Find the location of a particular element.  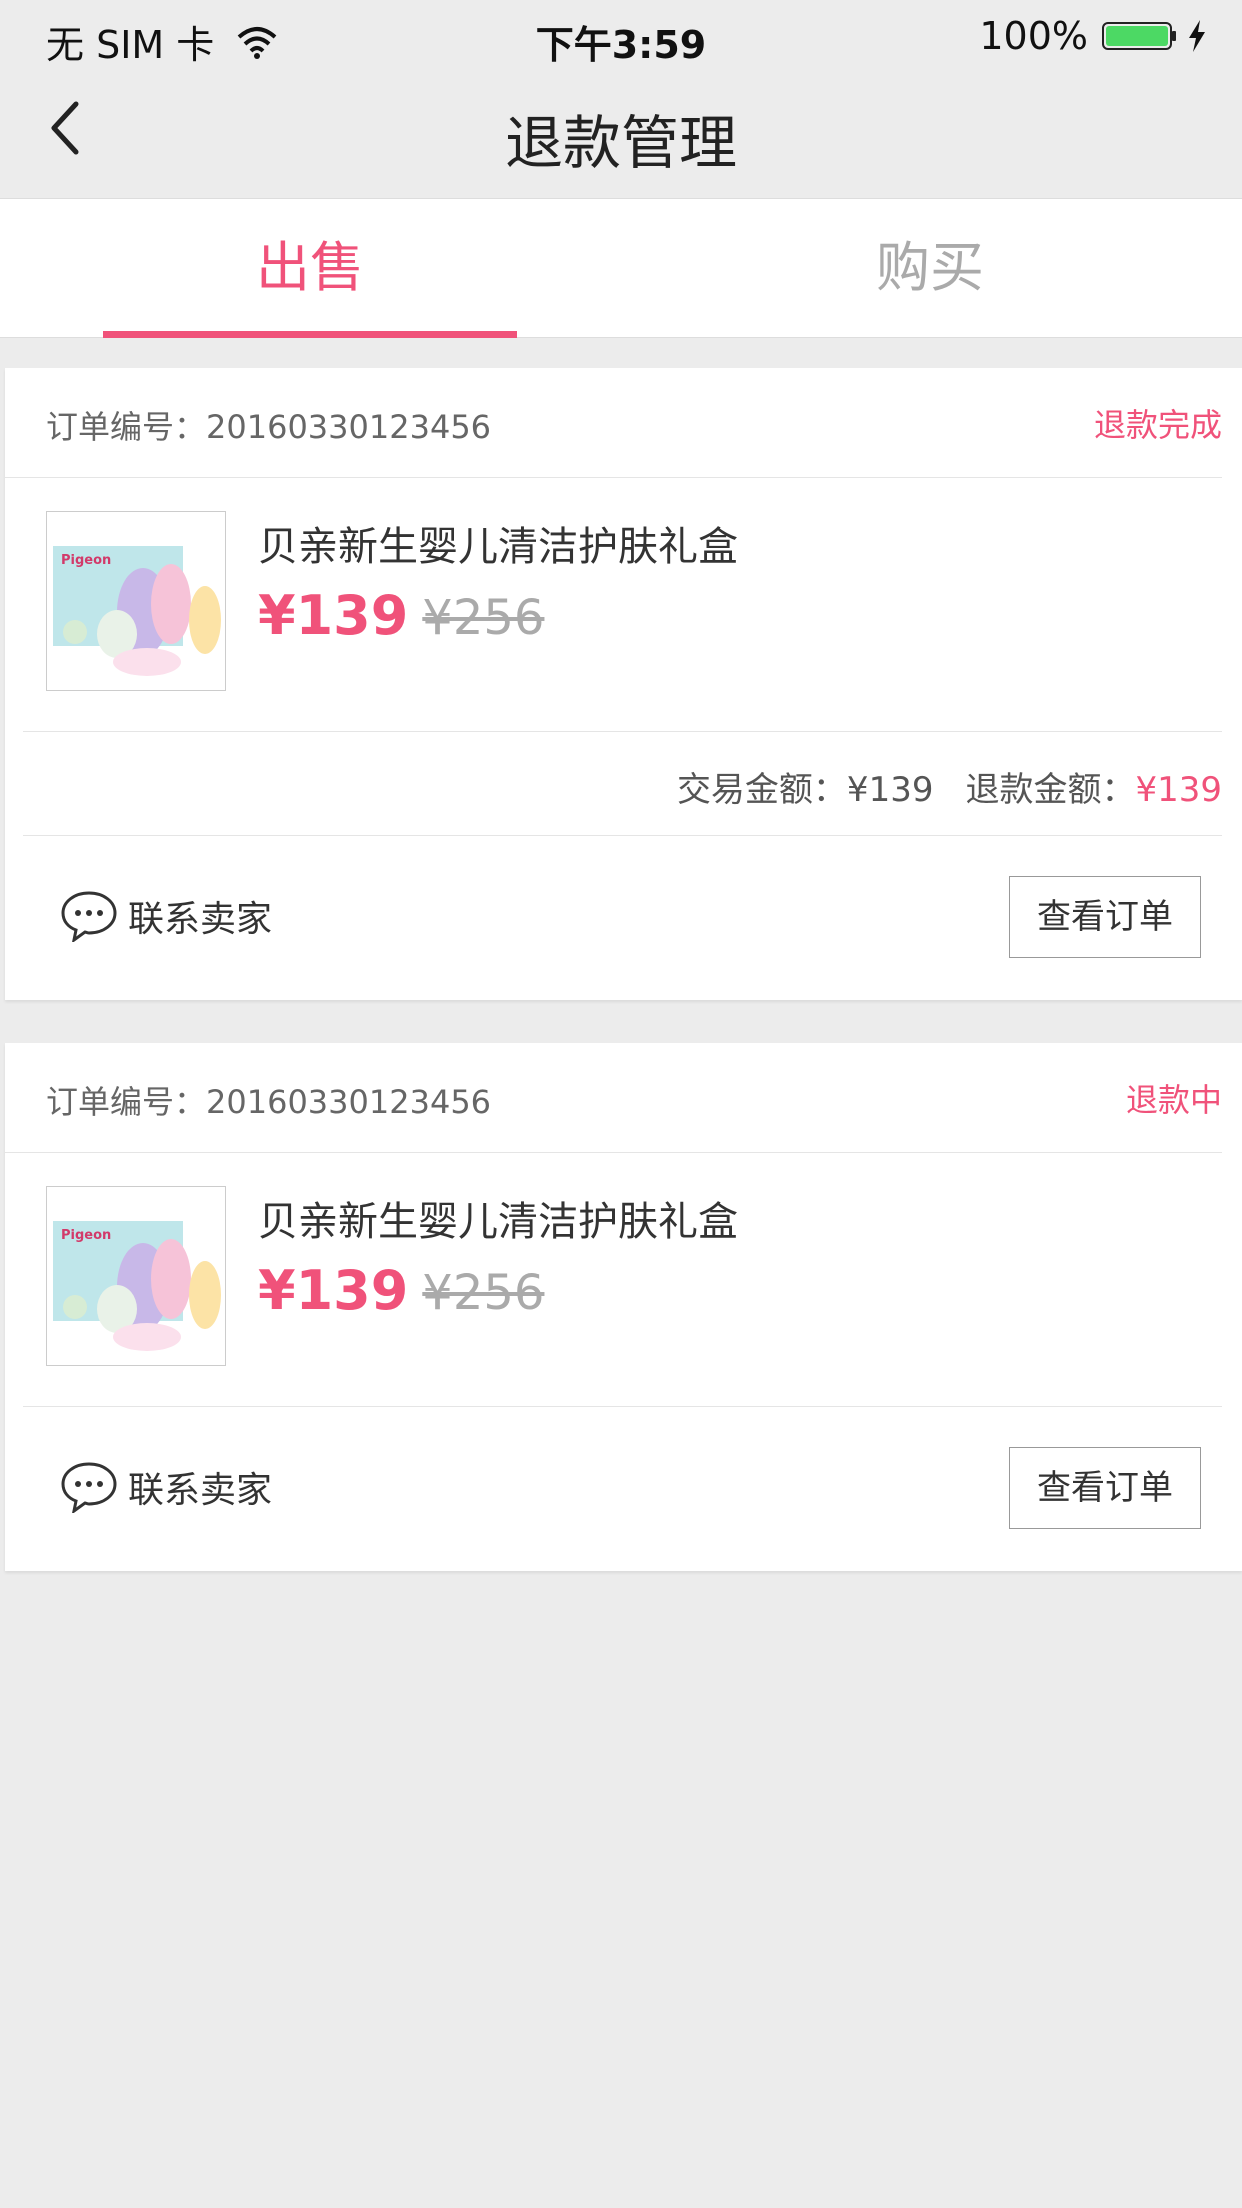

trade-amount: 交易金额：¥139 is located at coordinates (805, 790).